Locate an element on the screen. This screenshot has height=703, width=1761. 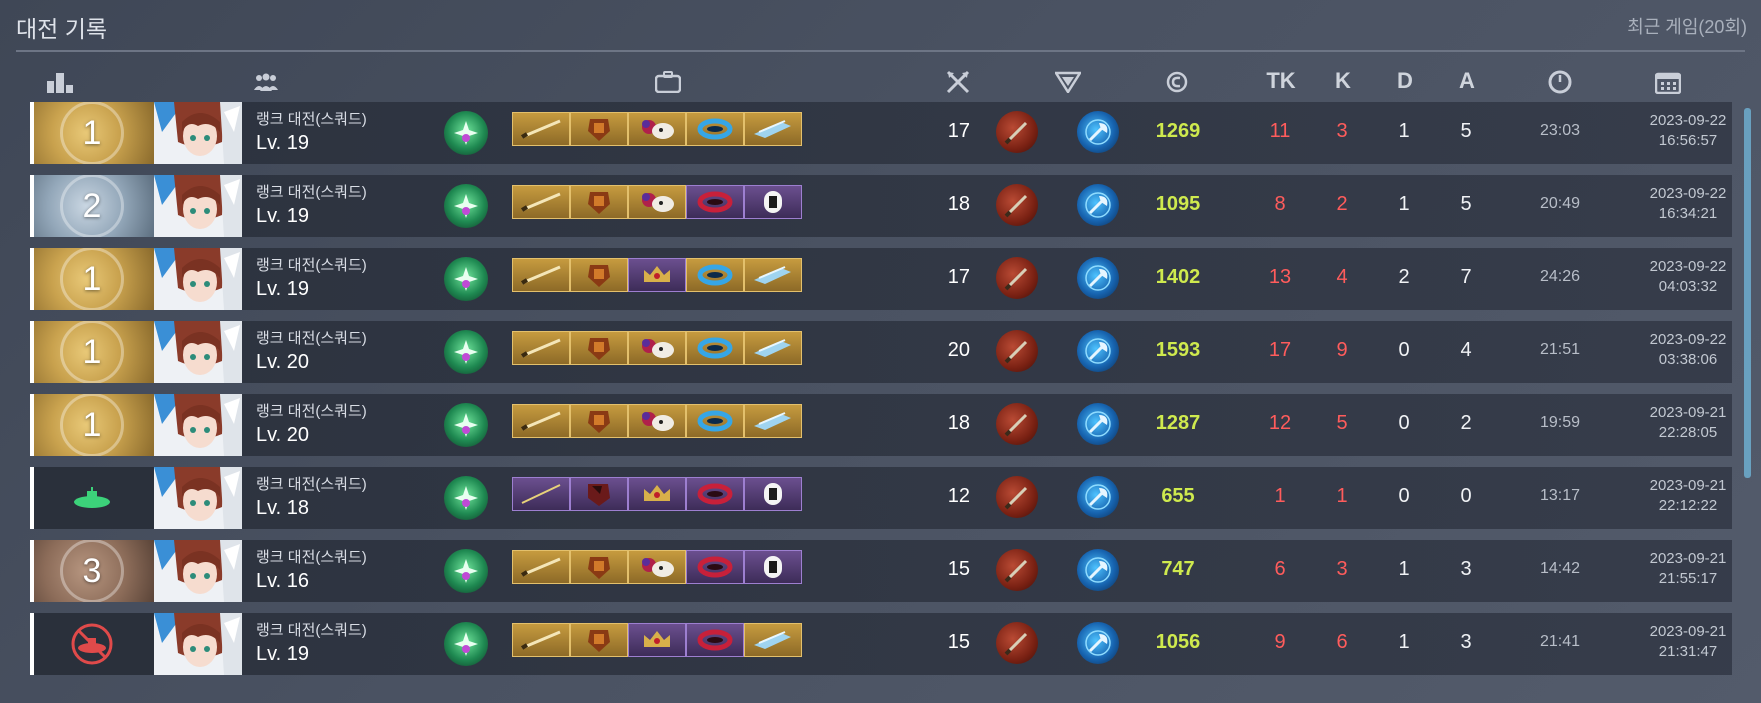
credit-value: 1269 is located at coordinates (1178, 131).